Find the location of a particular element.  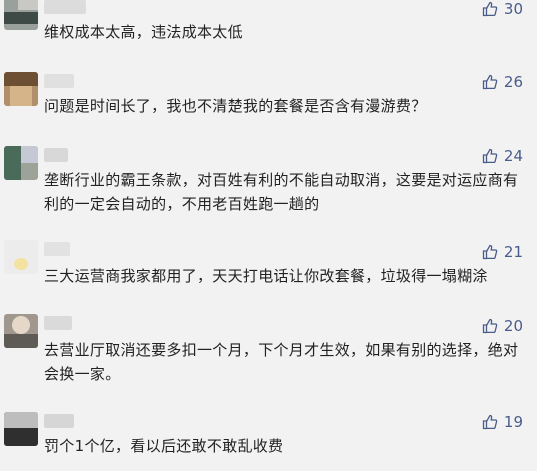

like-count: 26 is located at coordinates (513, 82).